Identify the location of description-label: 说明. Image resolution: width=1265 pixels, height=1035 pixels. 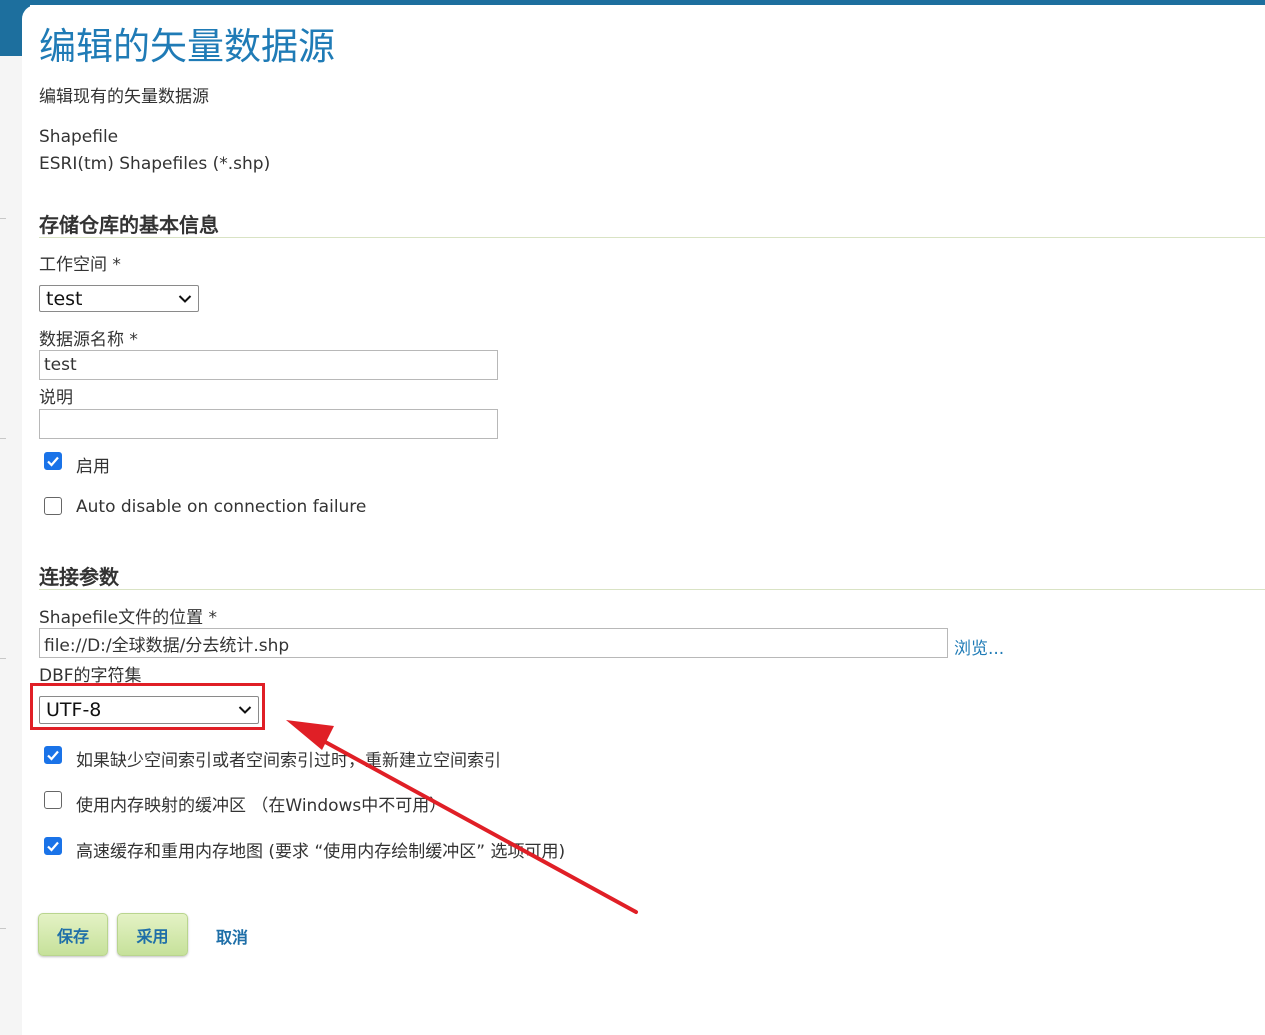
(56, 398).